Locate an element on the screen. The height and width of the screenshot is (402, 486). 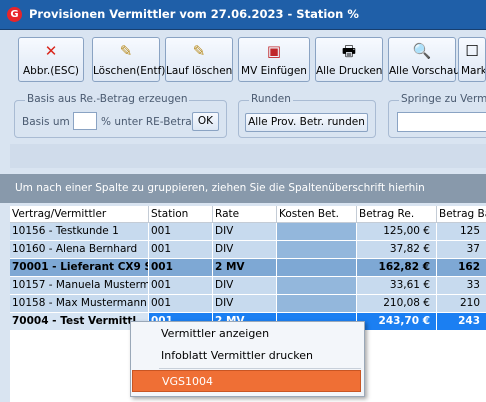
cell-betrag-re: 162,82 € is located at coordinates (397, 267).